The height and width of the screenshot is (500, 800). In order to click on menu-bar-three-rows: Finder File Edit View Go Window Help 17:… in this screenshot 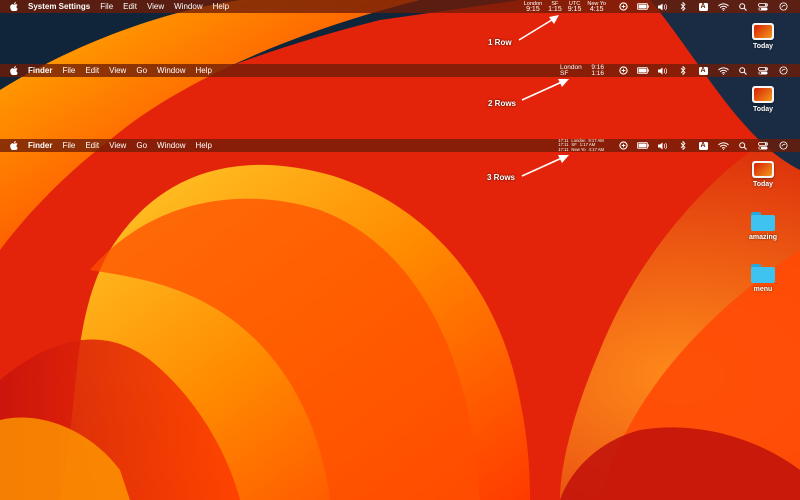, I will do `click(400, 145)`.